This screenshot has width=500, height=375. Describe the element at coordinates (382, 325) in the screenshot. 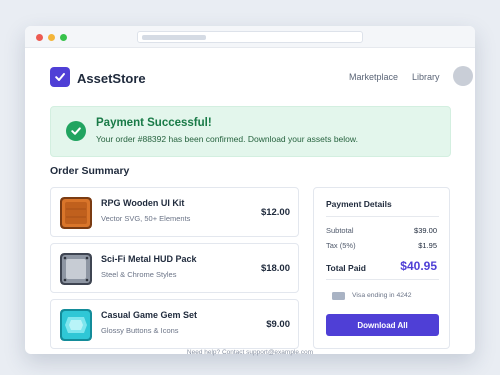

I see `download-all-button: Download All` at that location.